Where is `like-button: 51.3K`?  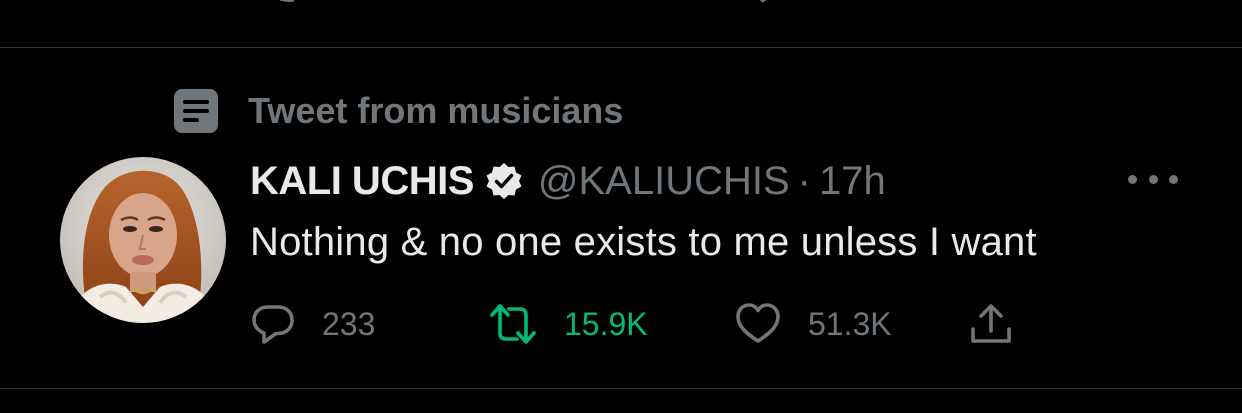
like-button: 51.3K is located at coordinates (813, 324).